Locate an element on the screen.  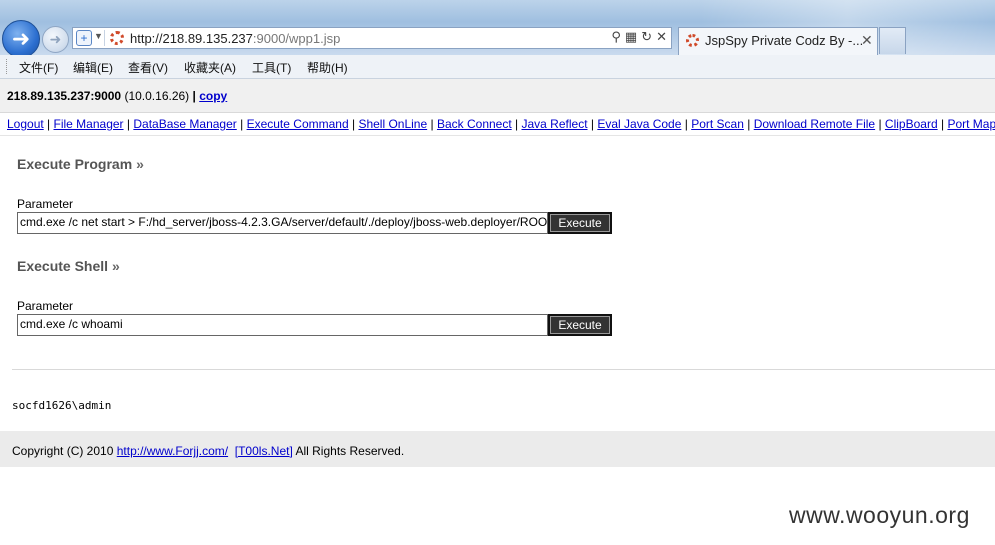
nav-back-connect: Back Connect is located at coordinates (474, 124).